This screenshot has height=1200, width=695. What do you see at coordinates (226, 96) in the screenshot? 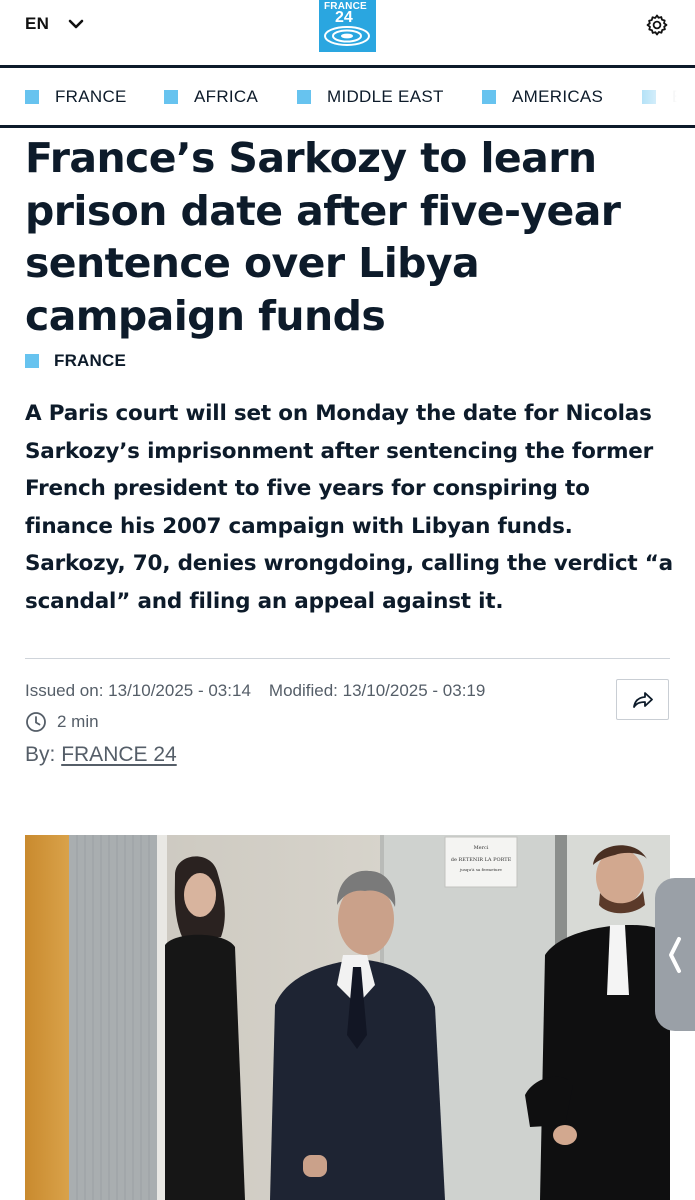
I see `nav-item-label: AFRICA` at bounding box center [226, 96].